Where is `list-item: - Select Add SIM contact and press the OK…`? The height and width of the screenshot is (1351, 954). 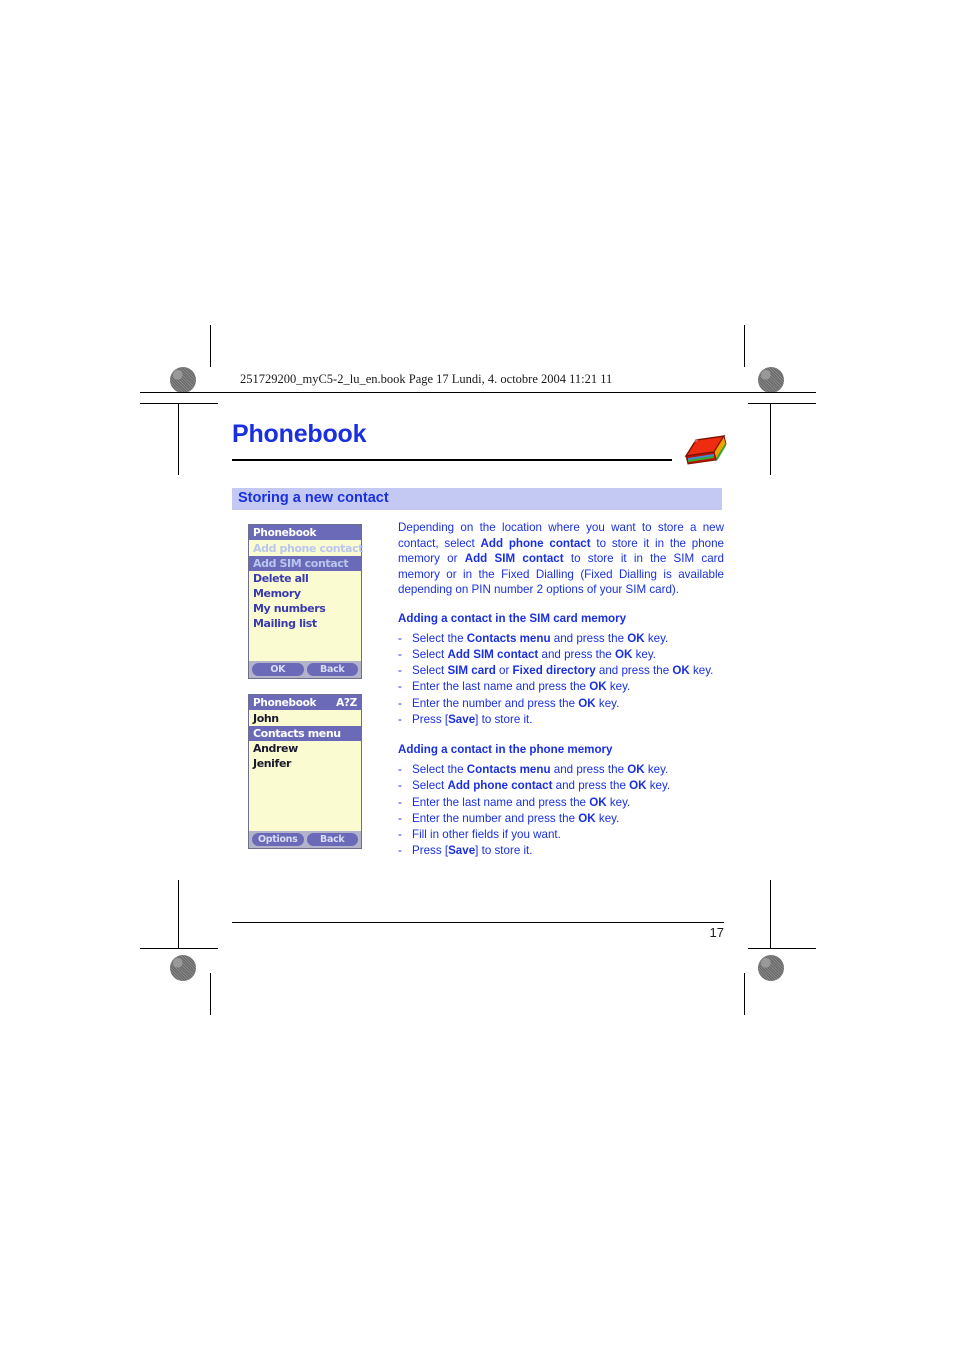 list-item: - Select Add SIM contact and press the OK… is located at coordinates (561, 655).